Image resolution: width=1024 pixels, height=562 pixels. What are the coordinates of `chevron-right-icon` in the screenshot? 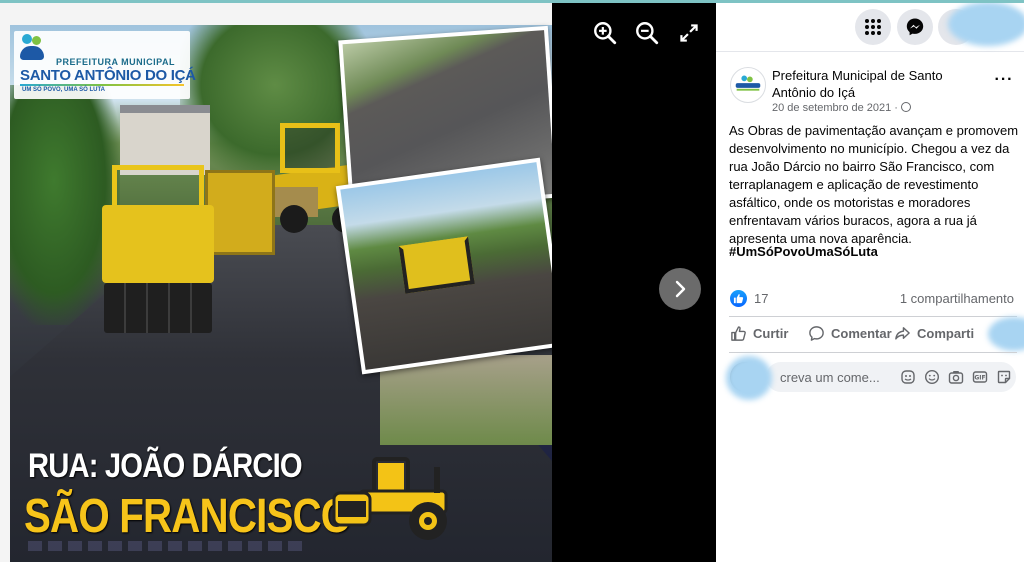 It's located at (680, 289).